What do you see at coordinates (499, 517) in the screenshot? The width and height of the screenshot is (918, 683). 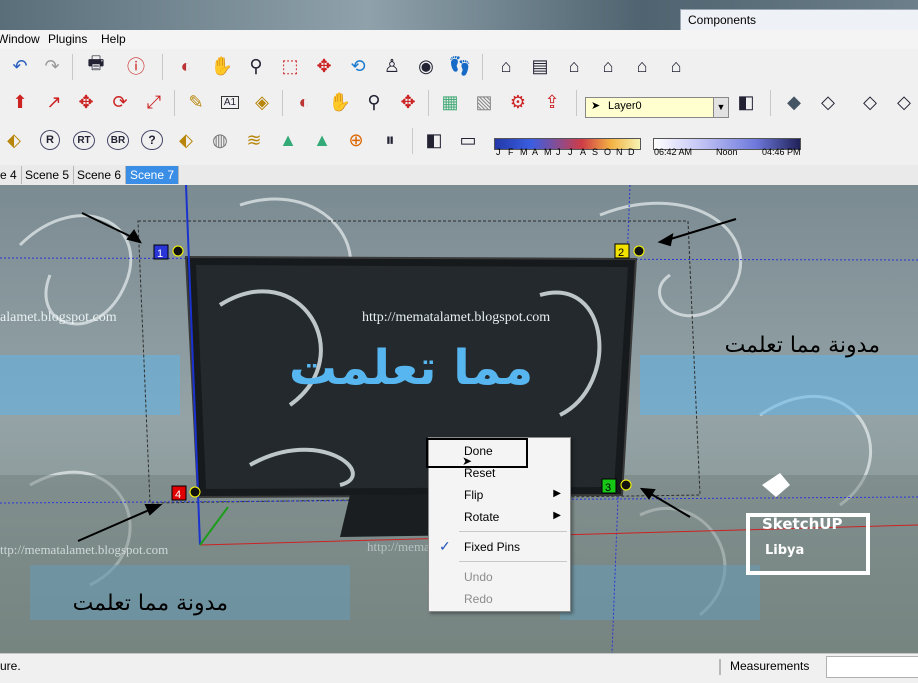 I see `menu-item-rotate: Rotate ▶` at bounding box center [499, 517].